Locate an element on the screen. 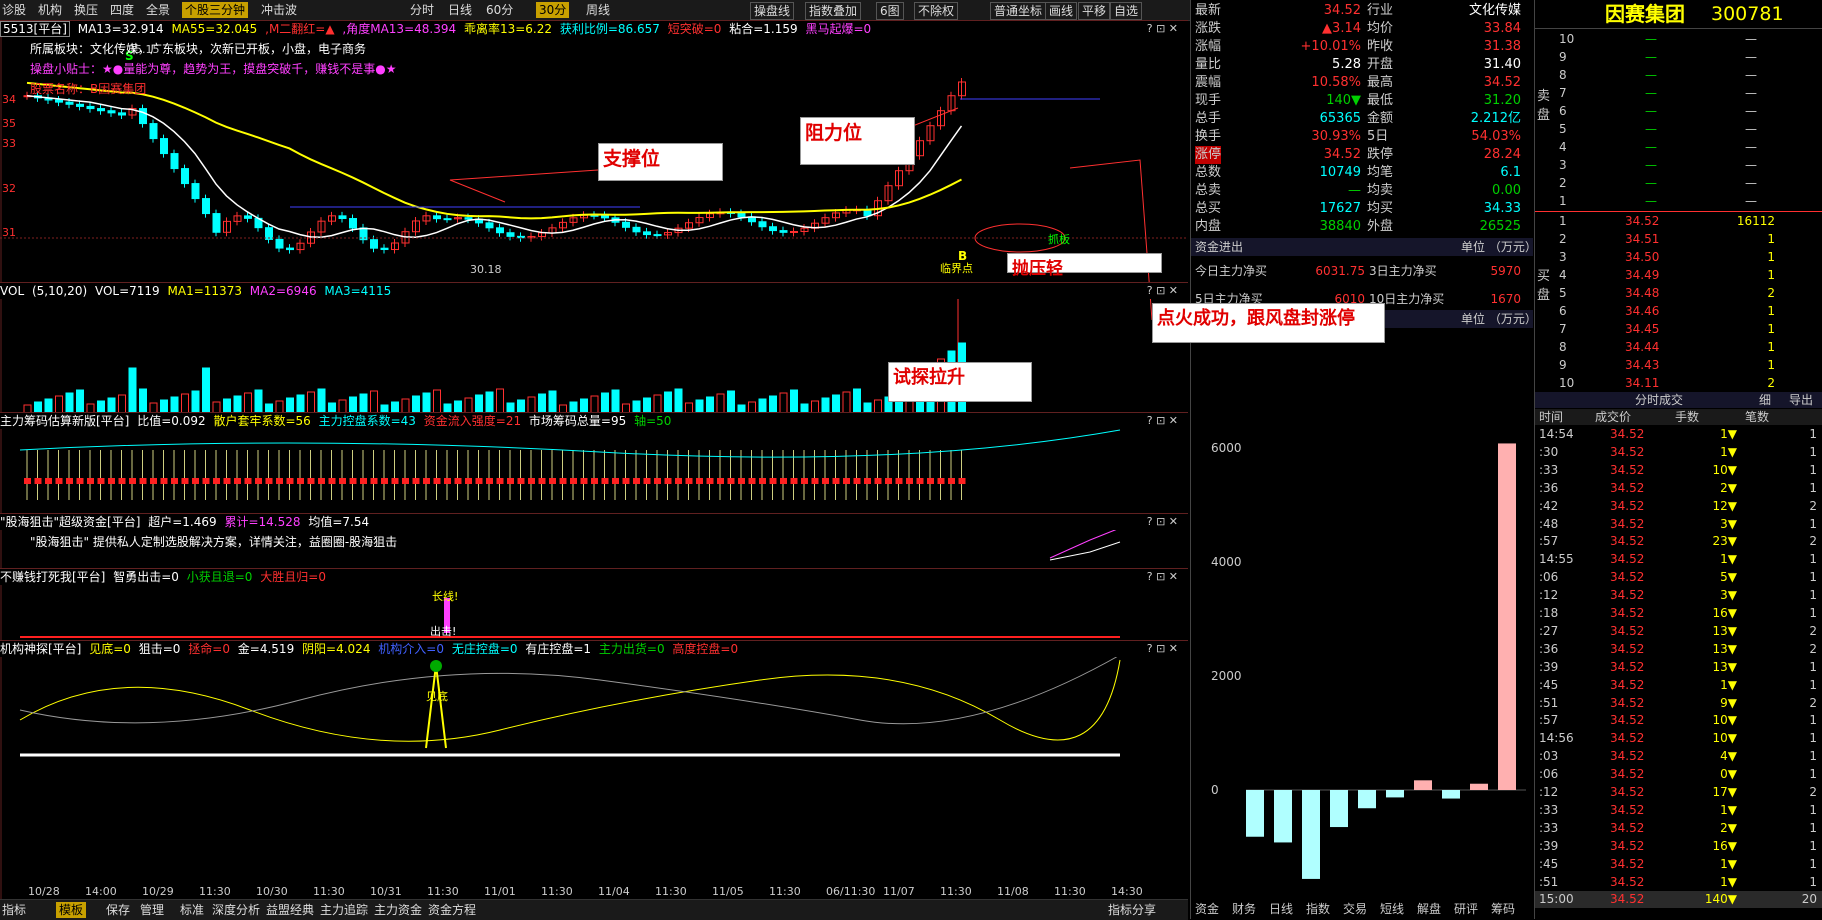  menu-item-5: 个股三分钟 is located at coordinates (215, 10).